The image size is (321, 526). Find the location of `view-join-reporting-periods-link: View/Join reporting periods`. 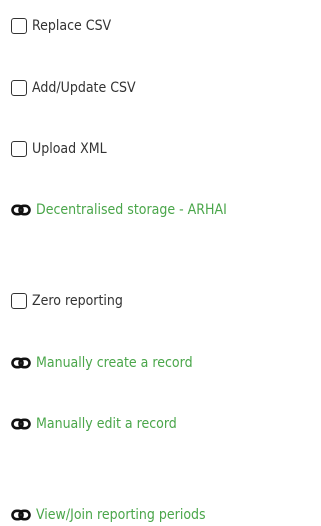

view-join-reporting-periods-link: View/Join reporting periods is located at coordinates (108, 515).